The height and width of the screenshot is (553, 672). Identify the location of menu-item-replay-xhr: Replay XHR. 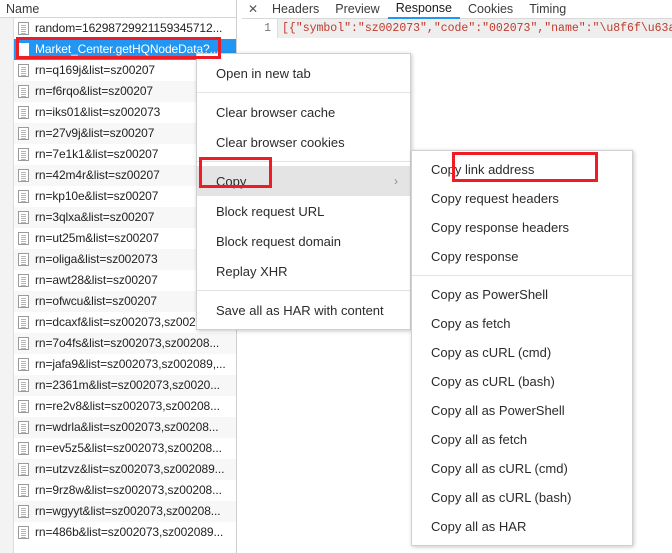
(303, 271).